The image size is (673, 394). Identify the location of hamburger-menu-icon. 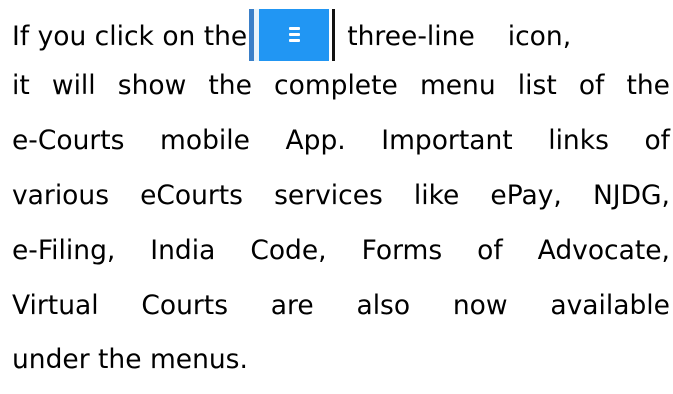
(293, 35).